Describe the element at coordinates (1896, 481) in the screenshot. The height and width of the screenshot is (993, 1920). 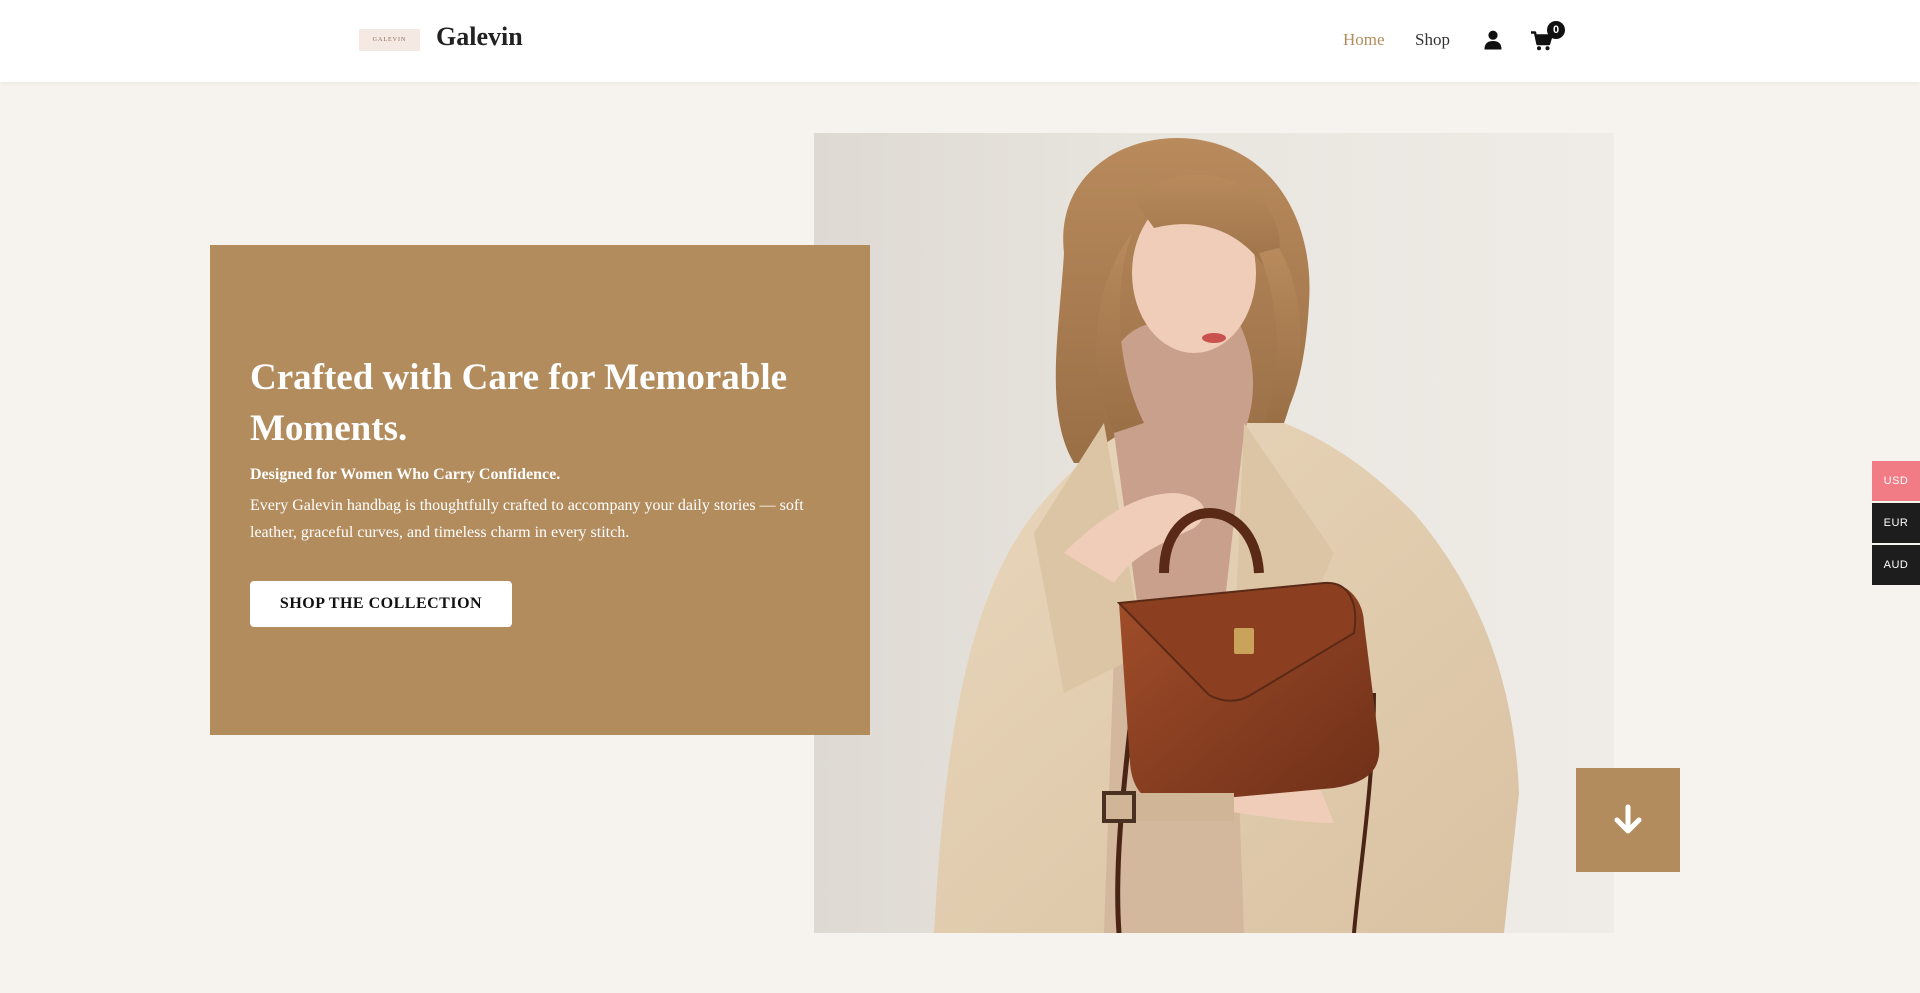
I see `currency-usd: USD` at that location.